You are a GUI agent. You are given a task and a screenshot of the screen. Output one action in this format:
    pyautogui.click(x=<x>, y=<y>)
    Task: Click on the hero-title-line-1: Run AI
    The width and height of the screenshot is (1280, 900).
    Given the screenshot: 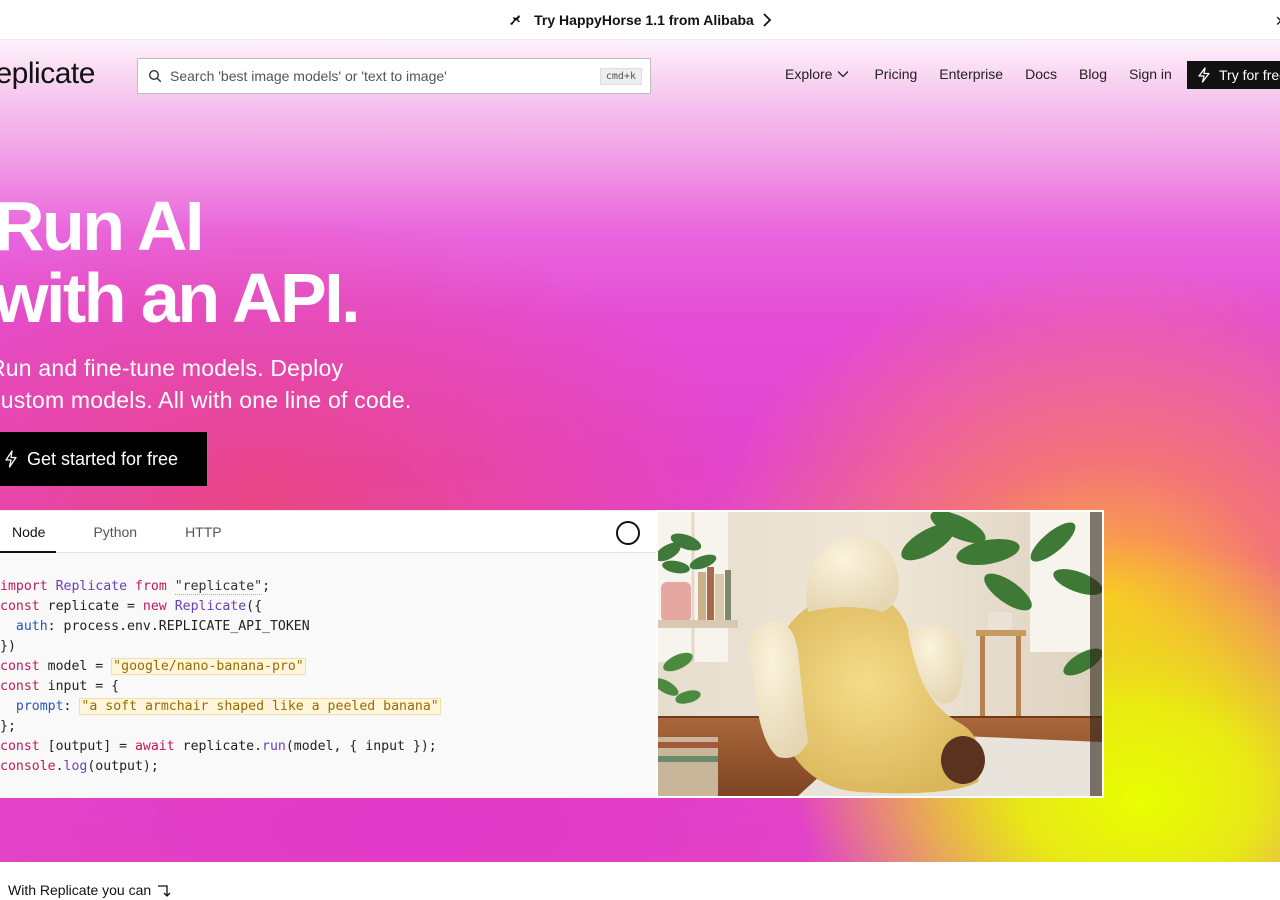 What is the action you would take?
    pyautogui.click(x=102, y=226)
    